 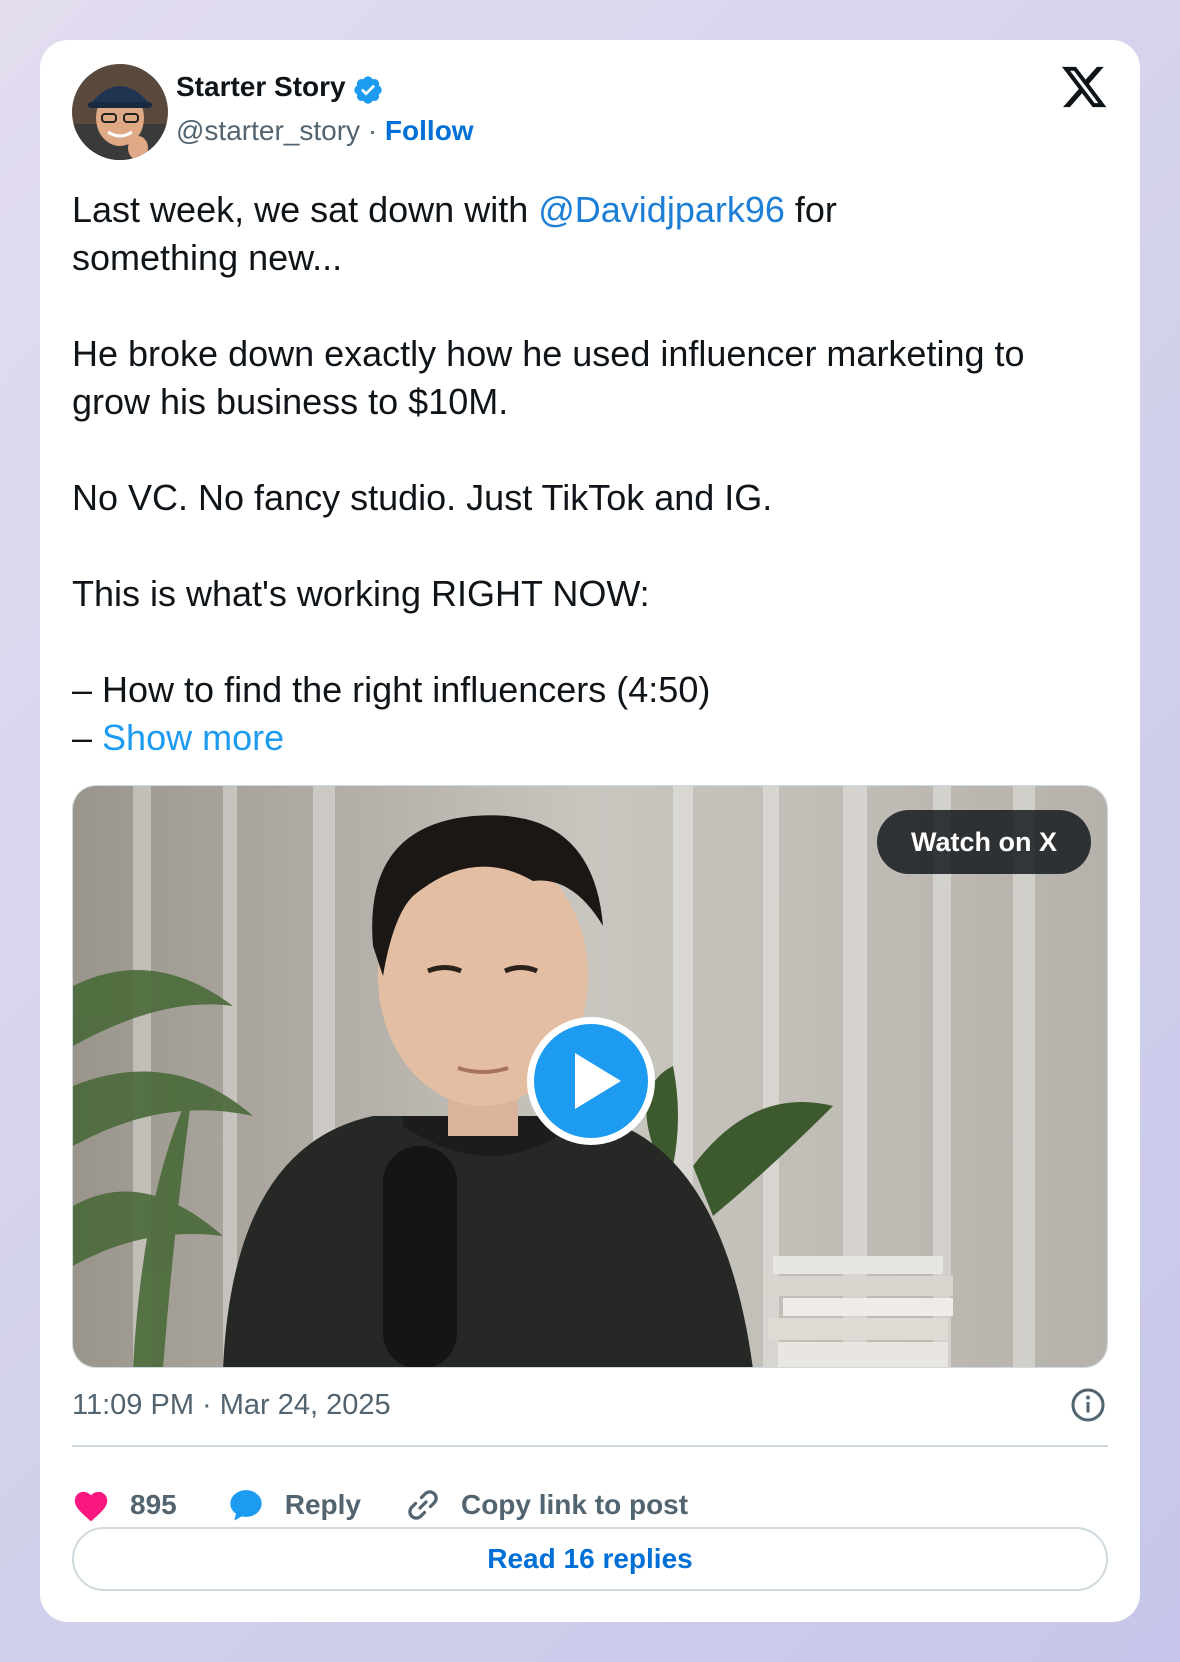 What do you see at coordinates (810, 209) in the screenshot?
I see `text-segment: for` at bounding box center [810, 209].